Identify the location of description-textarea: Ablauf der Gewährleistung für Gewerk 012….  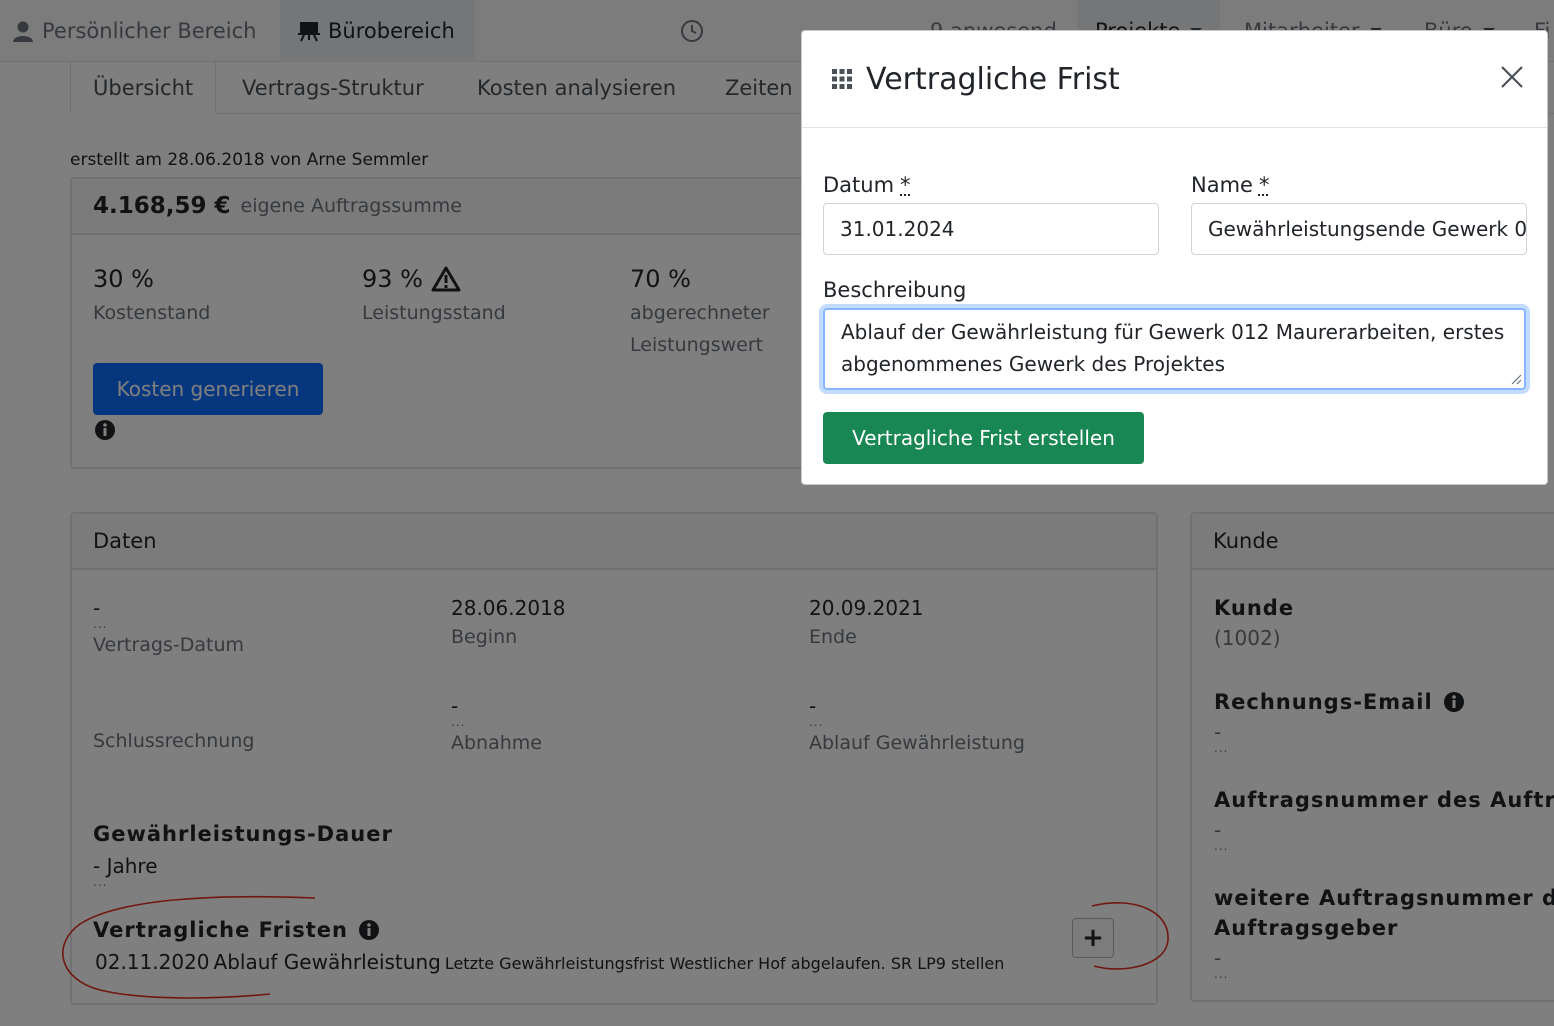
(1174, 349).